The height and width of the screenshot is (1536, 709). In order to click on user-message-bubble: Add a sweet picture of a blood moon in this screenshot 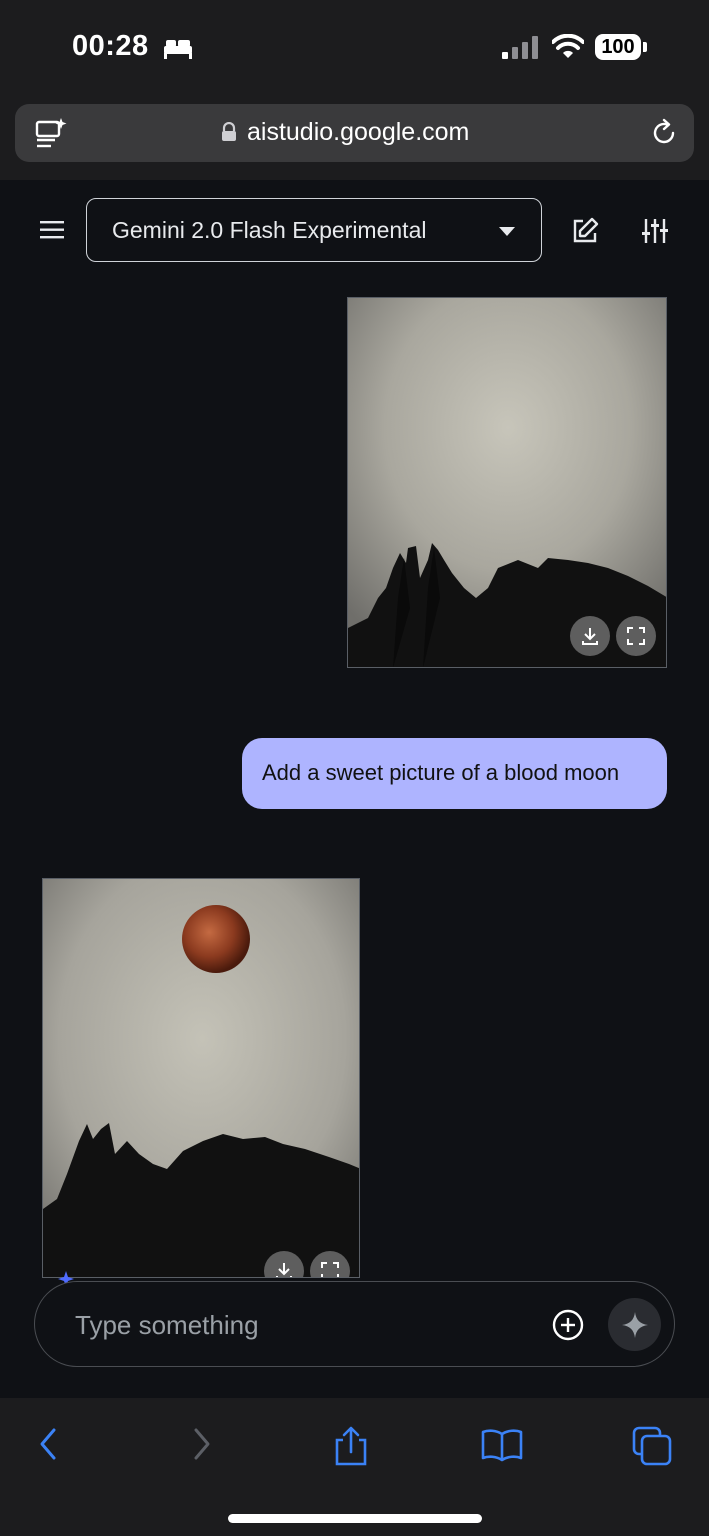, I will do `click(454, 773)`.